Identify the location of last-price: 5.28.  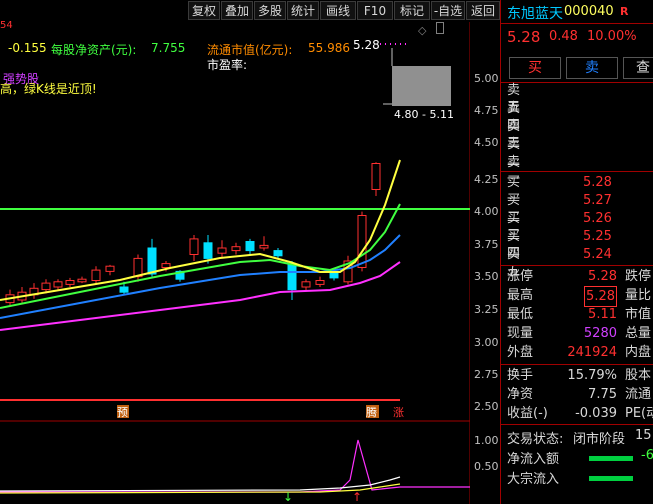
(524, 37).